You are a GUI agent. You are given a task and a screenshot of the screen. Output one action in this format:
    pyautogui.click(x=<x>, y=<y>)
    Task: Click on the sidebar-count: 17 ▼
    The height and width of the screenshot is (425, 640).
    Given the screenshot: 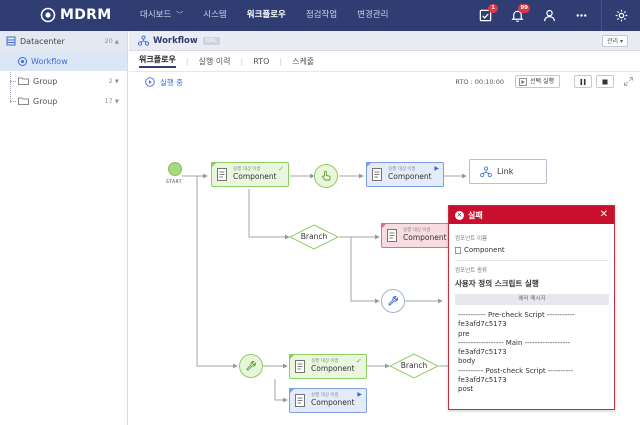 What is the action you would take?
    pyautogui.click(x=111, y=101)
    